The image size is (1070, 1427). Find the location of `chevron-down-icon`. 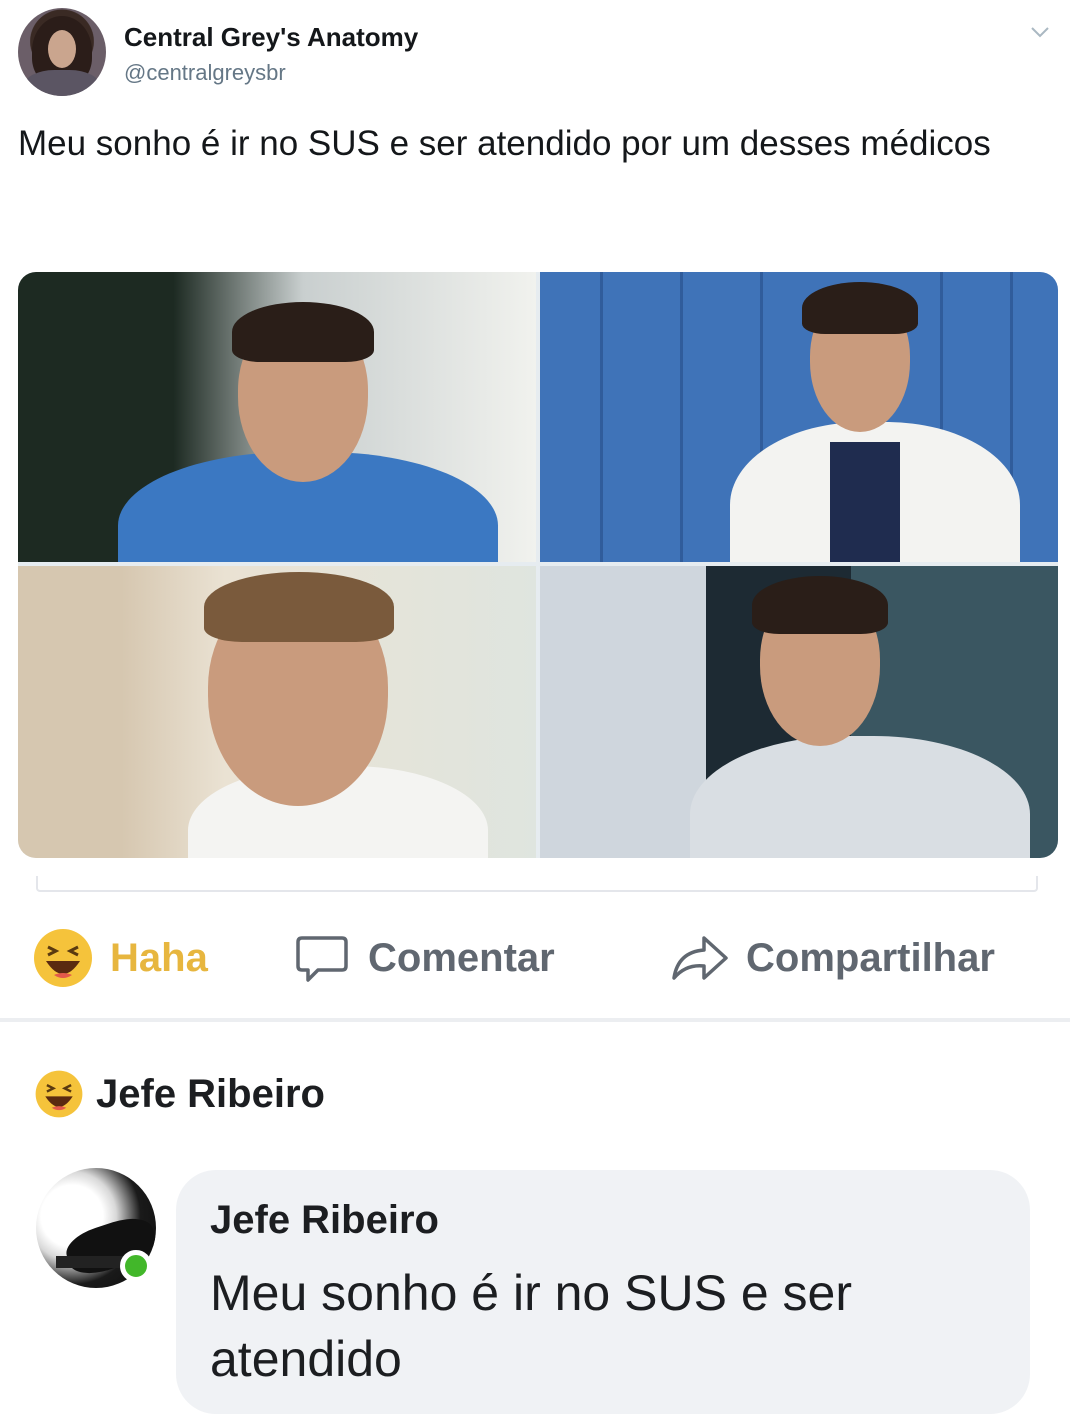

chevron-down-icon is located at coordinates (1040, 32).